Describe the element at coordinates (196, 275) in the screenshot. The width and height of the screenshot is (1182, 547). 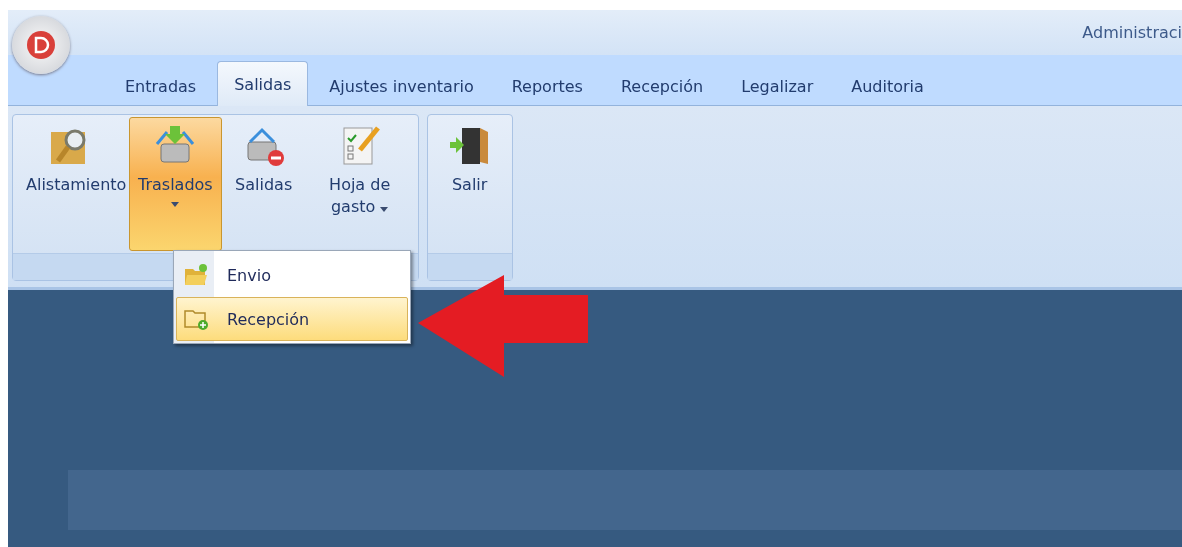
I see `folder-icon` at that location.